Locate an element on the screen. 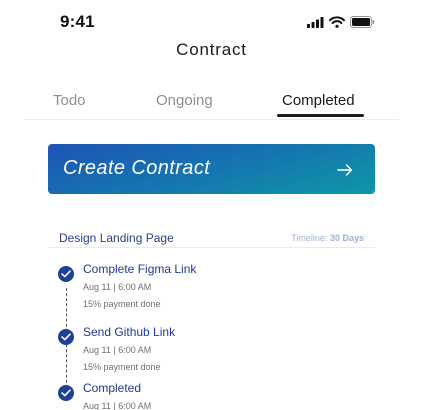 The width and height of the screenshot is (423, 410). wifi-icon is located at coordinates (337, 24).